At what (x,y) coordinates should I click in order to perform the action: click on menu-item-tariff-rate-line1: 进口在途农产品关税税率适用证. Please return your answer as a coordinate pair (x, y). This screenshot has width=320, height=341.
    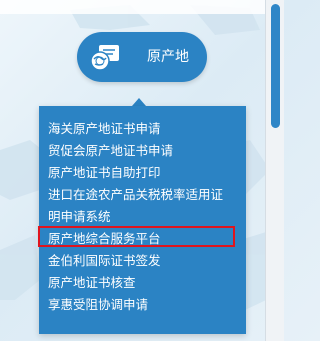
    Looking at the image, I should click on (135, 195).